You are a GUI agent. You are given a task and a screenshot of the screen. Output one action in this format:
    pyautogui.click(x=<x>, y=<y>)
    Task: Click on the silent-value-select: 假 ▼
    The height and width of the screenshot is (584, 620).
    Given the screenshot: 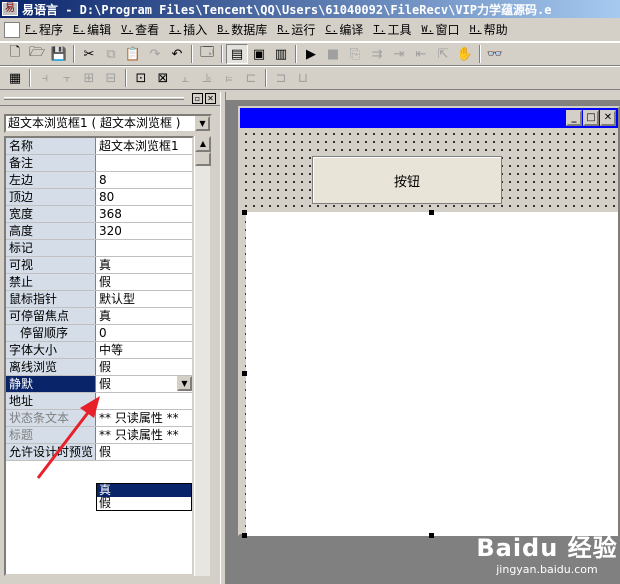 What is the action you would take?
    pyautogui.click(x=144, y=384)
    